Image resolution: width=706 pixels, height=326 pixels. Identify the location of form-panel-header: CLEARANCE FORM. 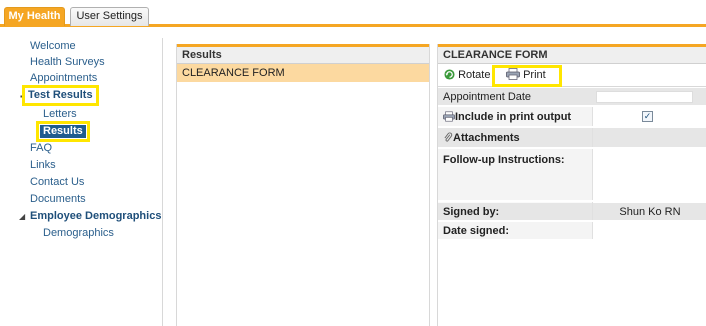
(572, 54).